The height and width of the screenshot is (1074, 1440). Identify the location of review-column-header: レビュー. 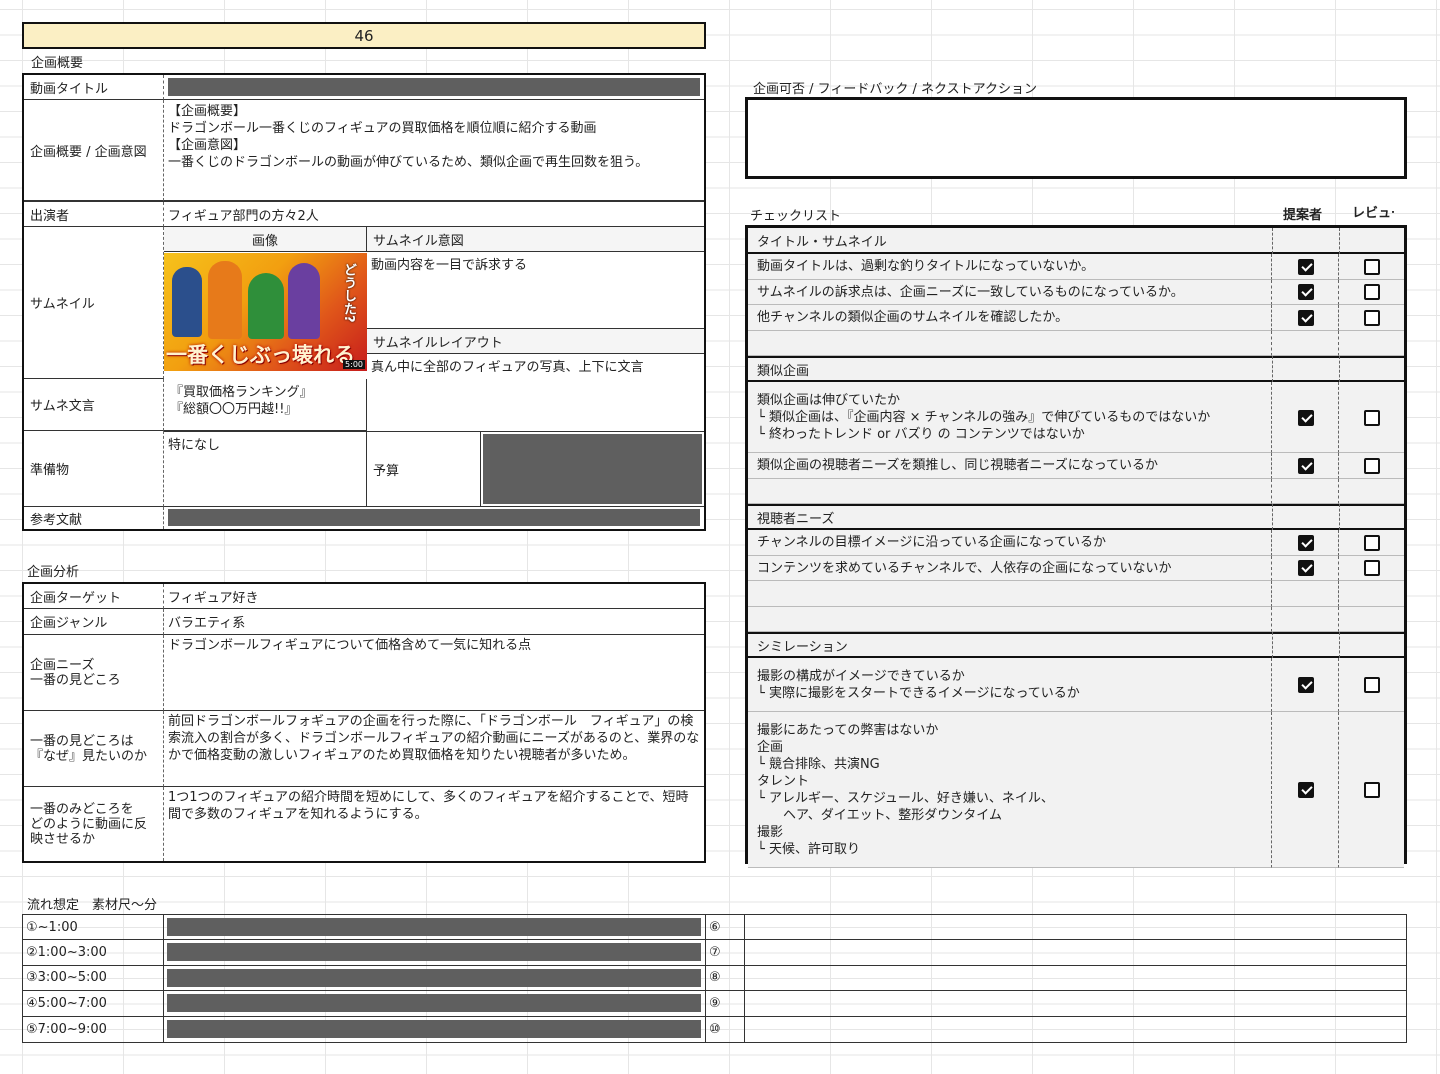
(1373, 211).